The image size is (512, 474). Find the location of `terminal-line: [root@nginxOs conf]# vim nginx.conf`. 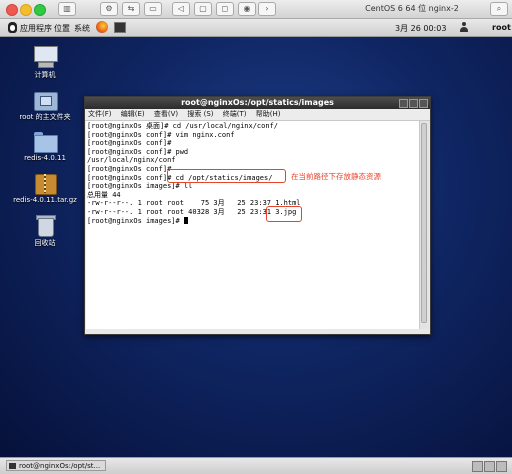

terminal-line: [root@nginxOs conf]# vim nginx.conf is located at coordinates (161, 134).